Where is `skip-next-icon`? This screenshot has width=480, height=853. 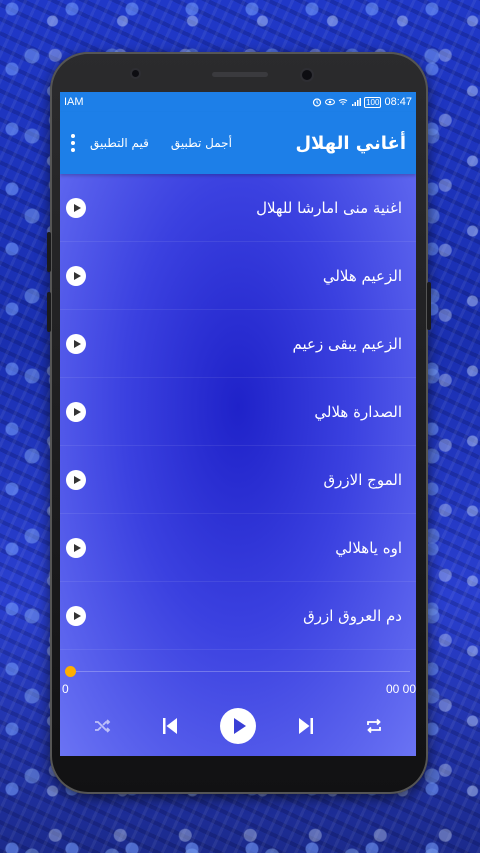
skip-next-icon is located at coordinates (306, 726).